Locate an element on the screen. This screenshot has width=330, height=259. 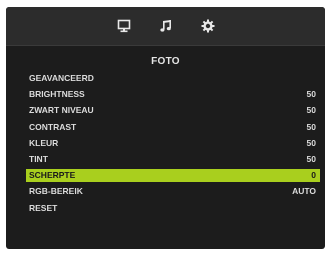
monitor-icon is located at coordinates (123, 26).